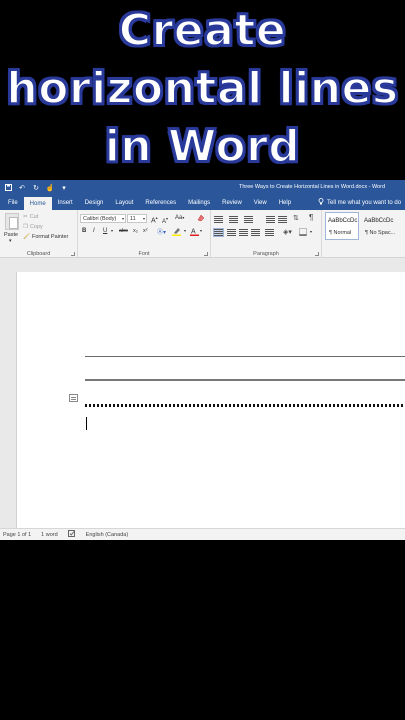  Describe the element at coordinates (124, 202) in the screenshot. I see `tab-layout: Layout` at that location.